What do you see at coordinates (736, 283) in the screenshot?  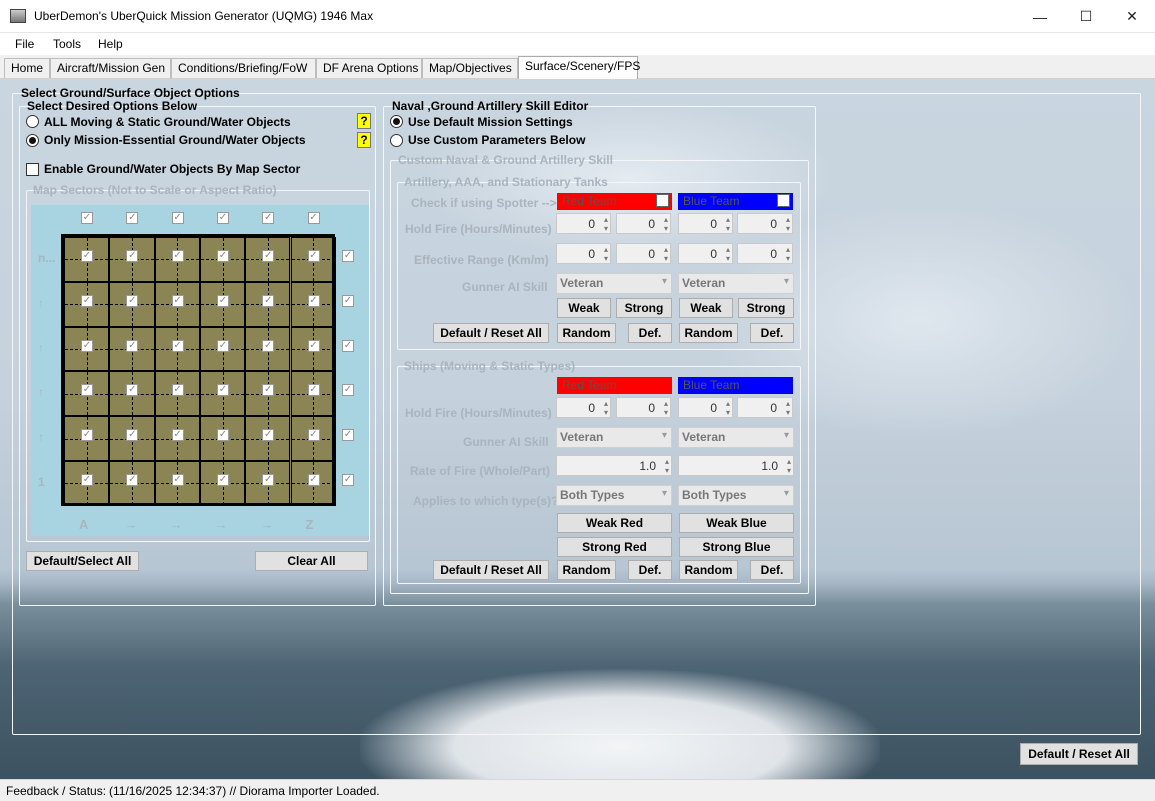 I see `art-blue-skill-select: Veteran` at bounding box center [736, 283].